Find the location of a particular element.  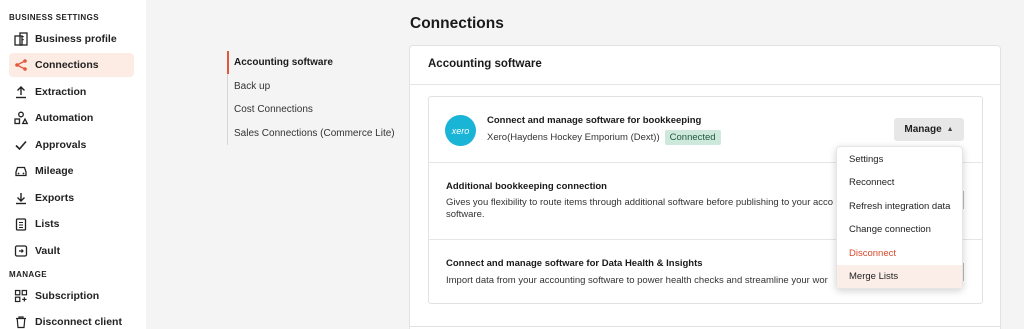

xero-logo-icon: xero is located at coordinates (460, 130).